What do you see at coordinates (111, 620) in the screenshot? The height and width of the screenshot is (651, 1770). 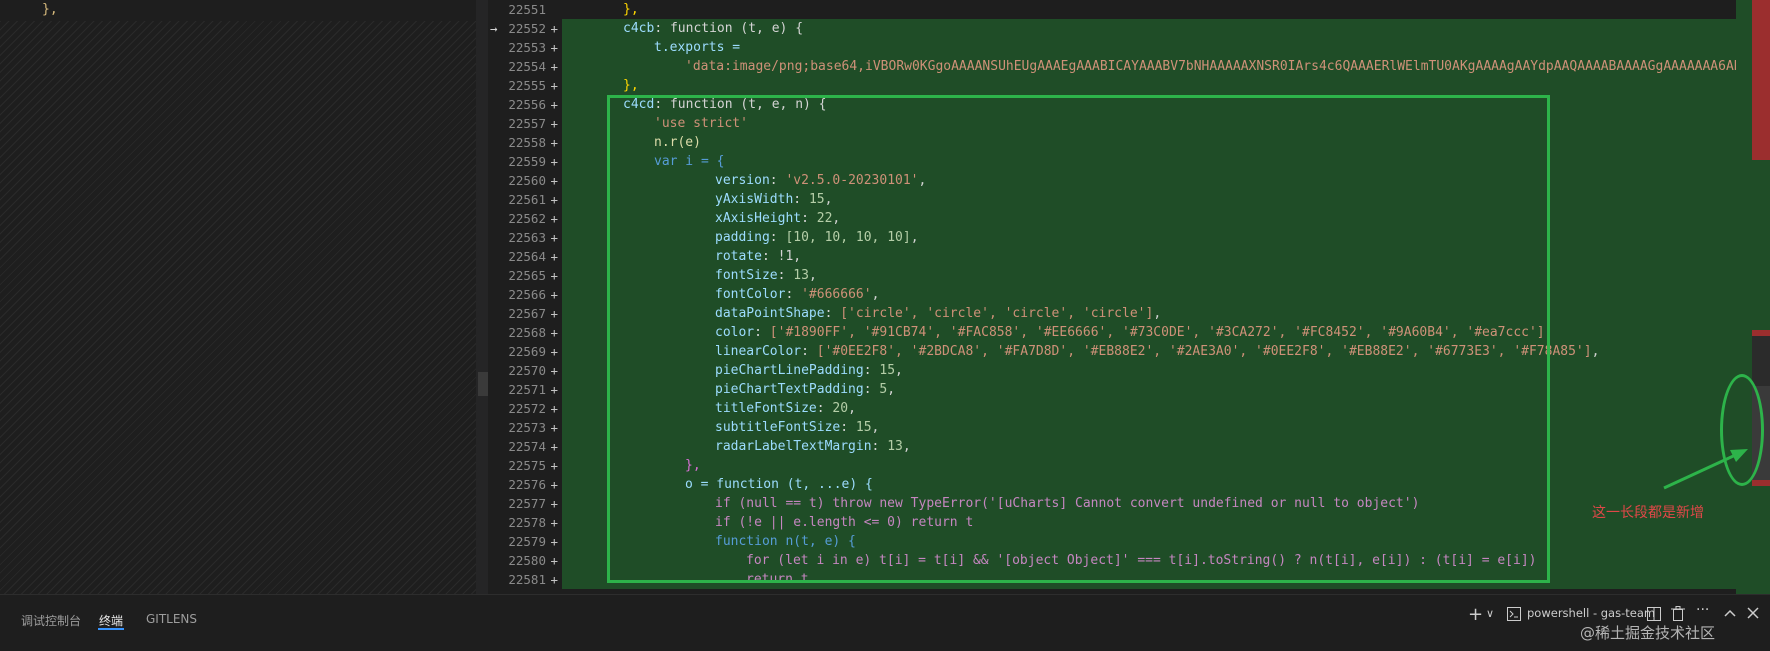 I see `tab-terminal: 终端` at bounding box center [111, 620].